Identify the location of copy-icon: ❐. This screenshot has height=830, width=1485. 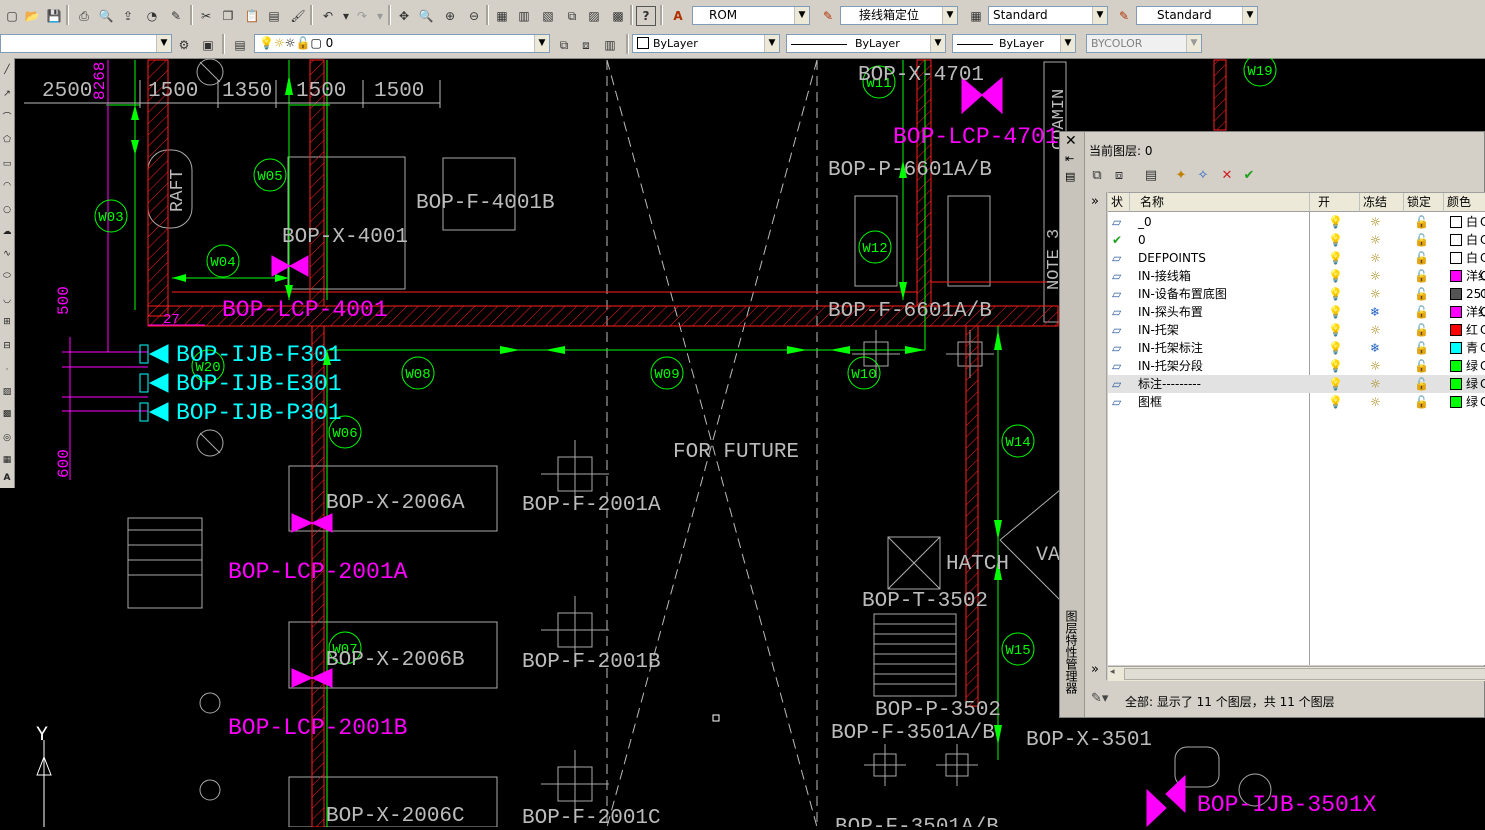
(228, 16).